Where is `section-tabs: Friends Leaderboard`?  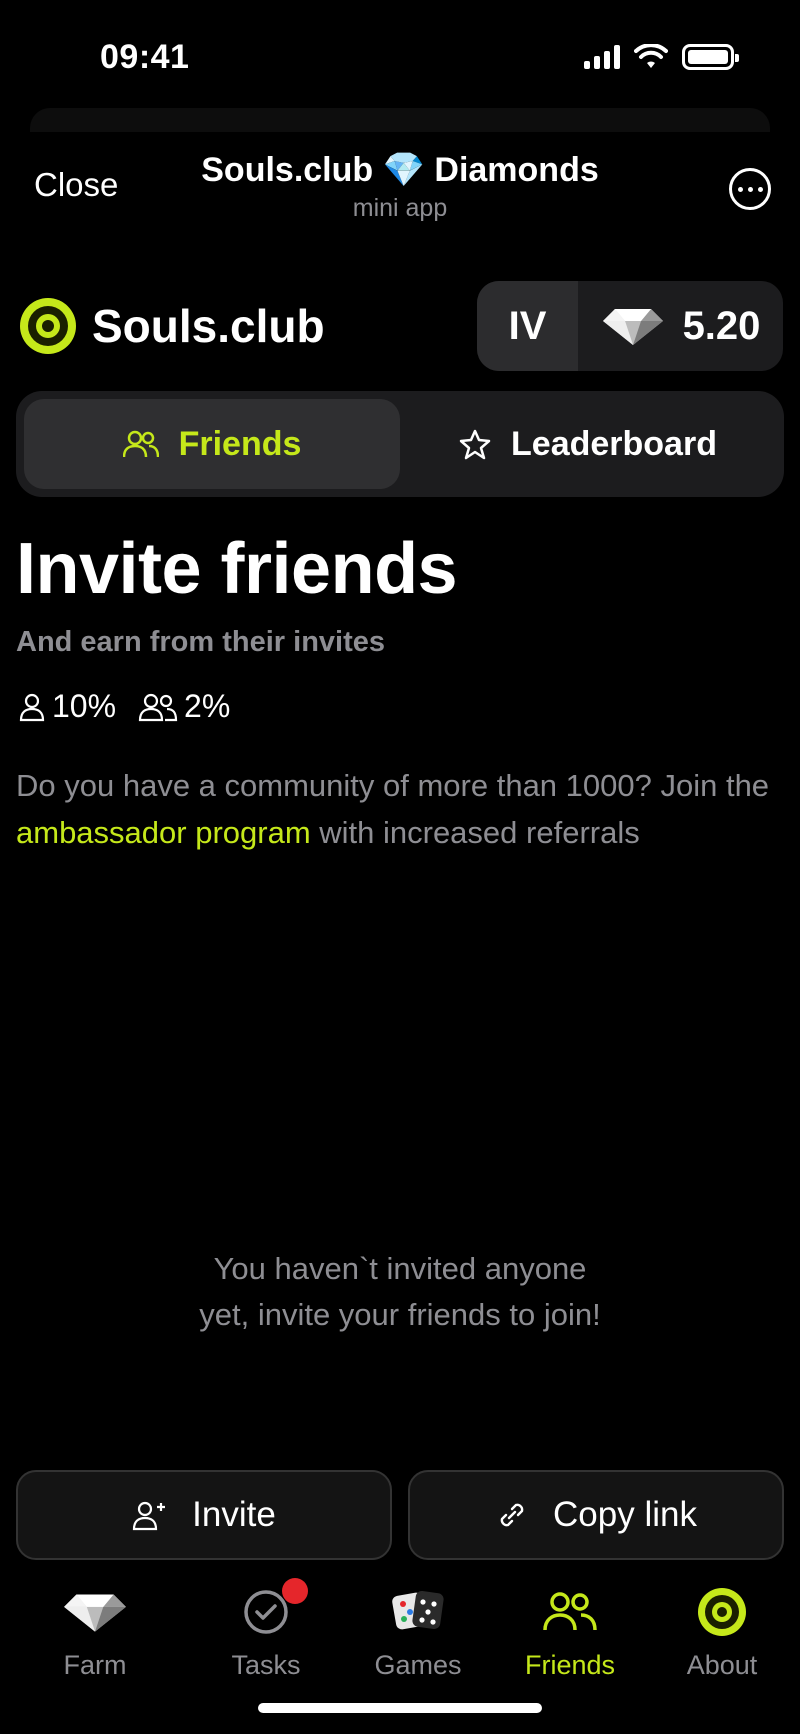 section-tabs: Friends Leaderboard is located at coordinates (400, 444).